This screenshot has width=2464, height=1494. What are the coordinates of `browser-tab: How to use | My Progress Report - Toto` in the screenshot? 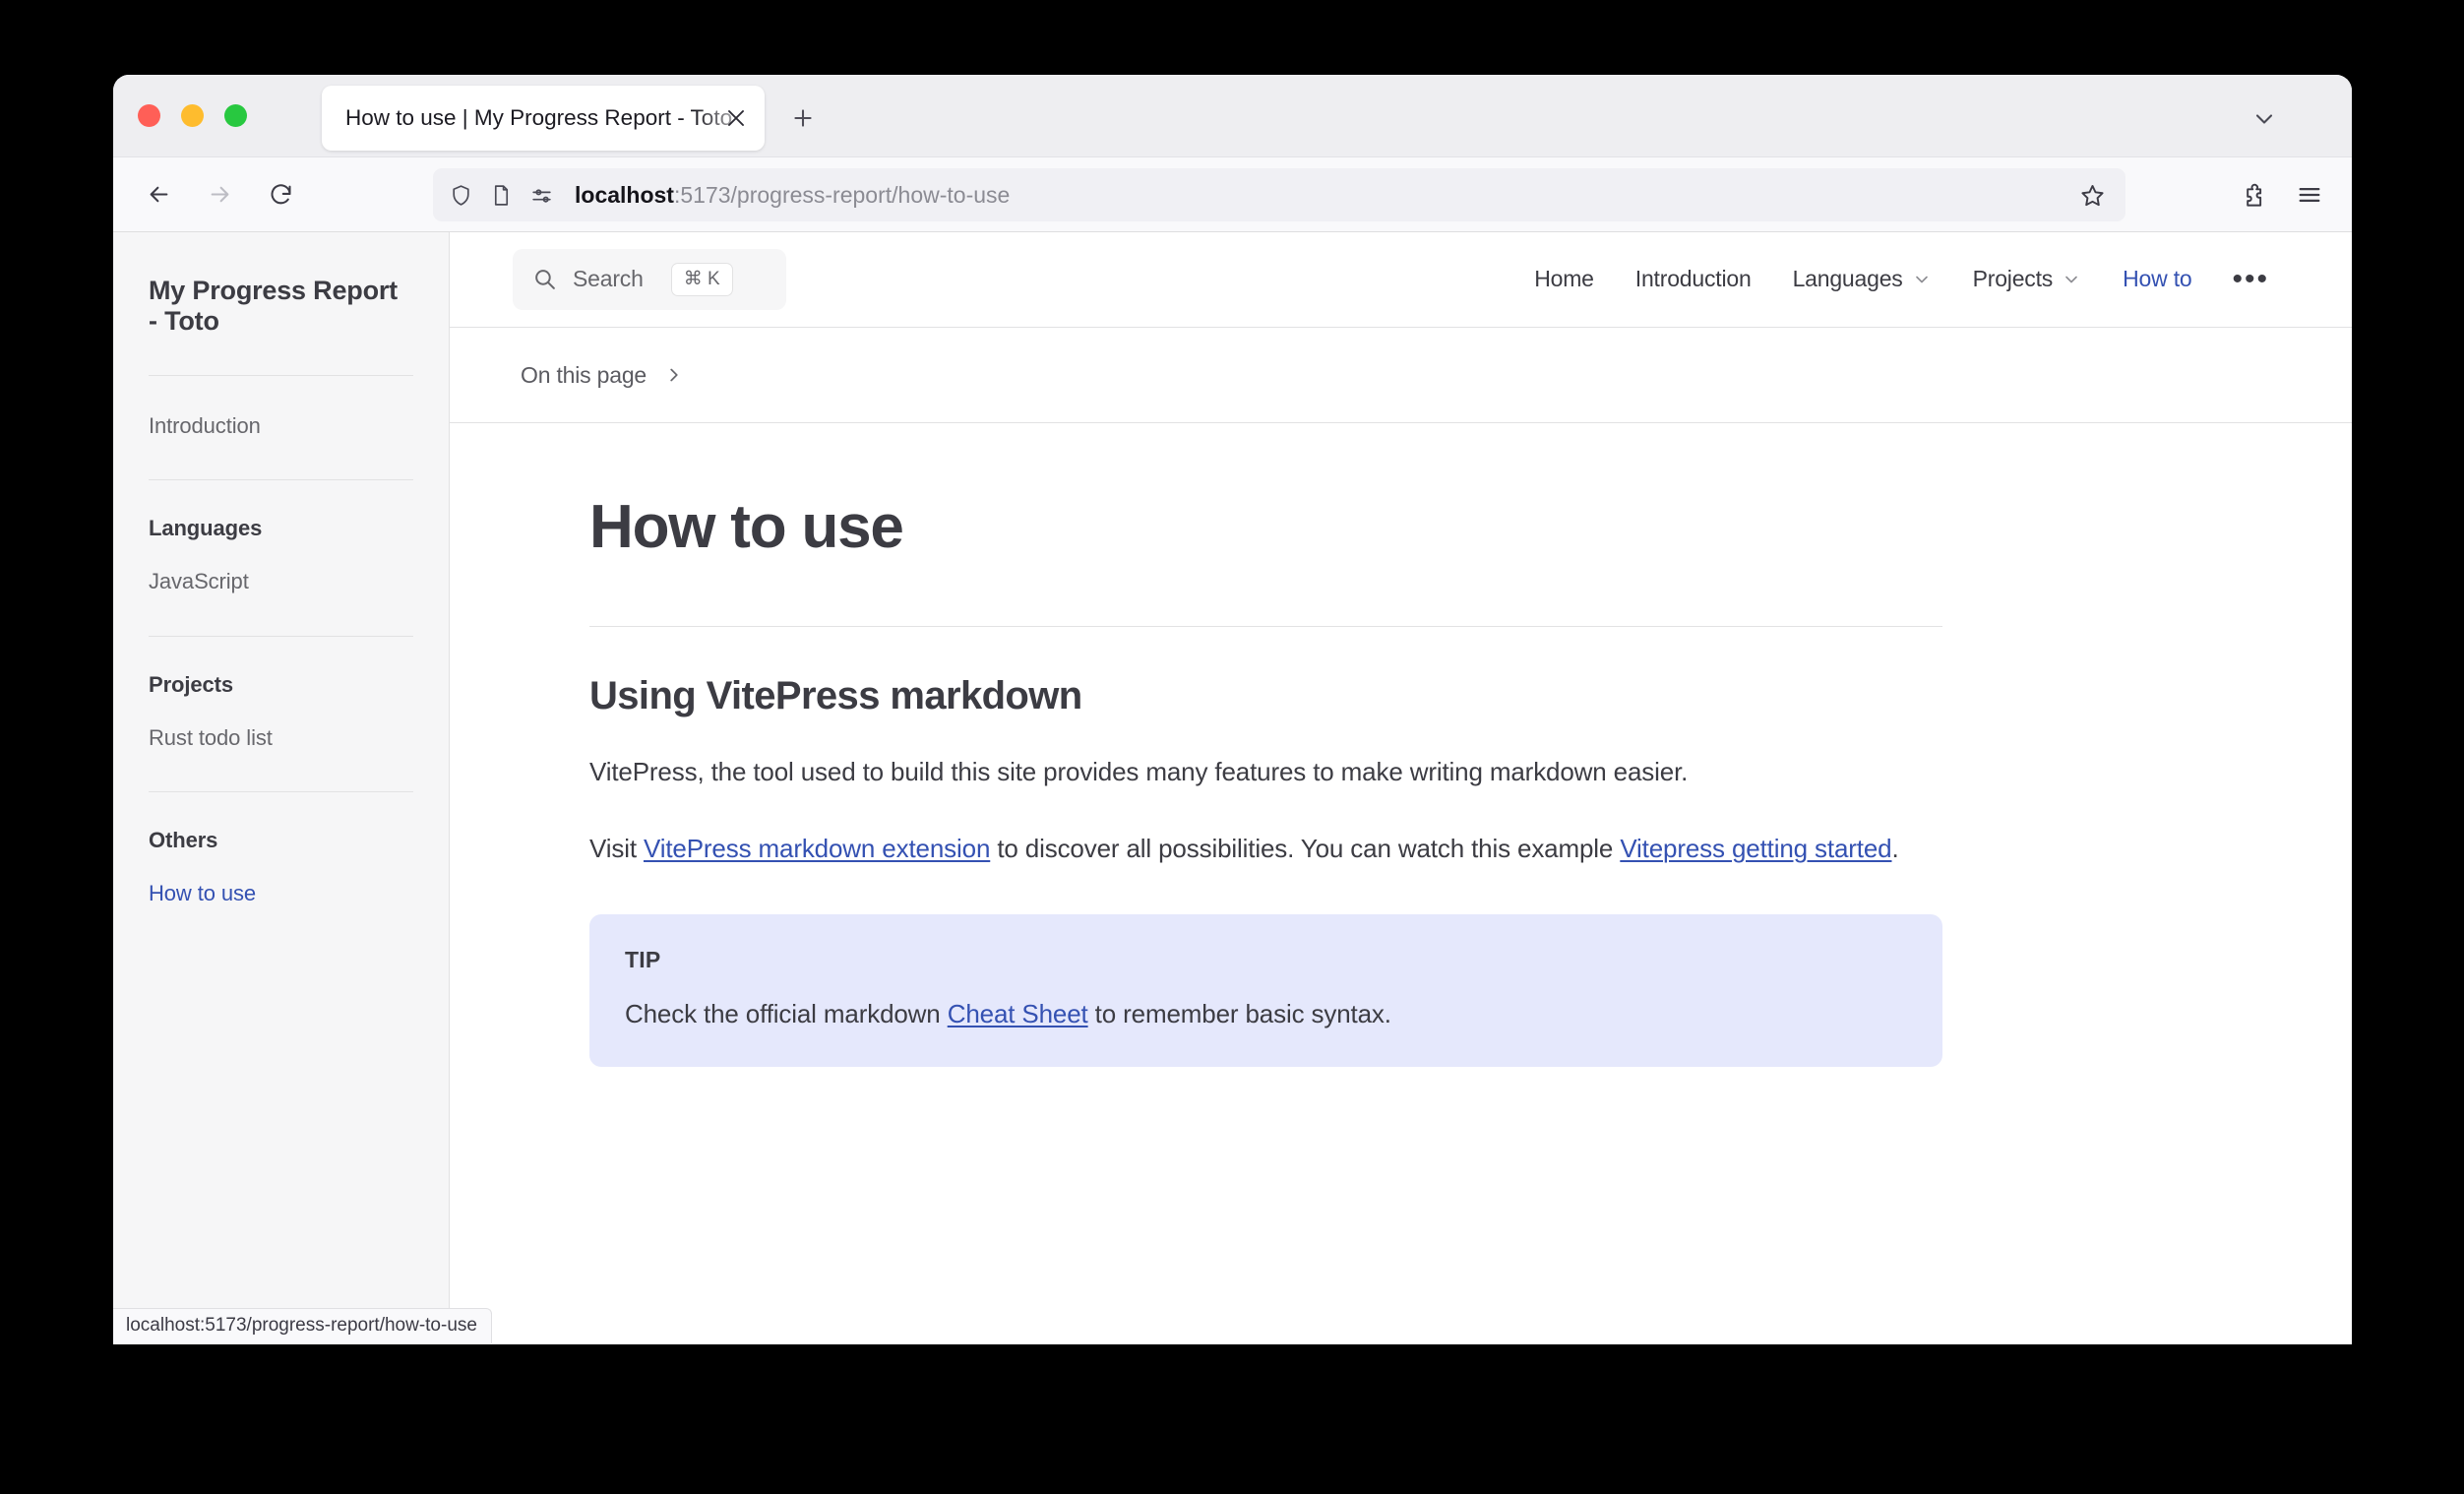 It's located at (543, 118).